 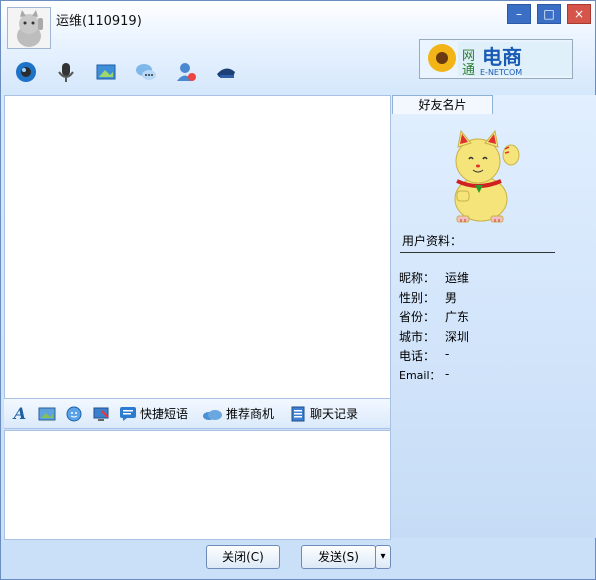 What do you see at coordinates (128, 414) in the screenshot?
I see `speech-bubble-icon` at bounding box center [128, 414].